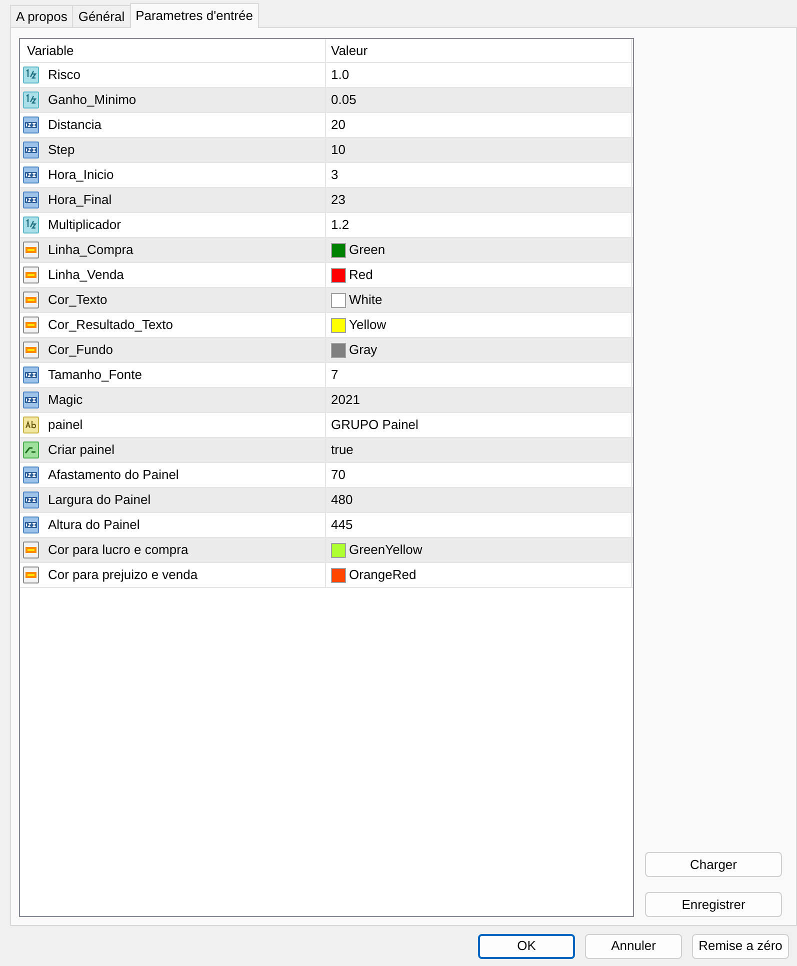 The width and height of the screenshot is (797, 966). Describe the element at coordinates (81, 175) in the screenshot. I see `variable-name: Hora_Inicio` at that location.